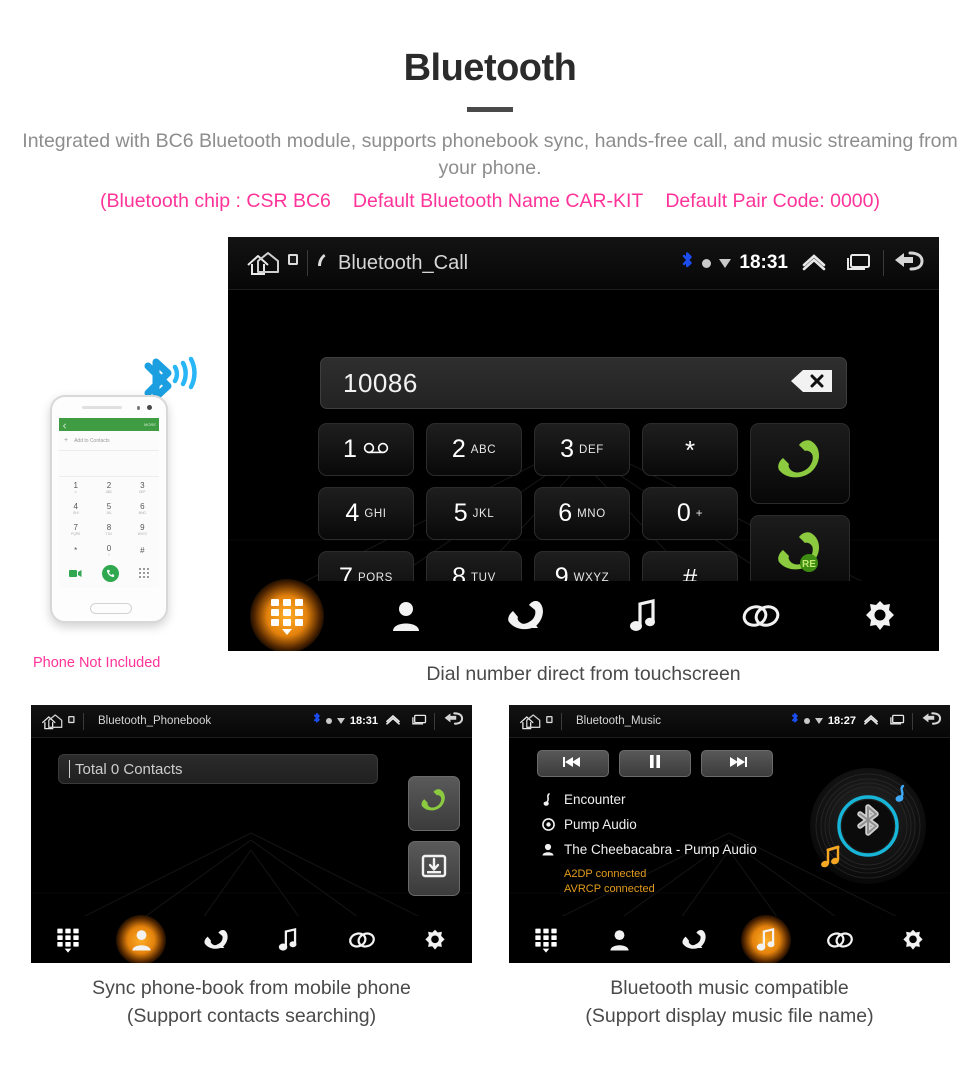 This screenshot has height=1091, width=980. Describe the element at coordinates (328, 721) in the screenshot. I see `mute-icon` at that location.